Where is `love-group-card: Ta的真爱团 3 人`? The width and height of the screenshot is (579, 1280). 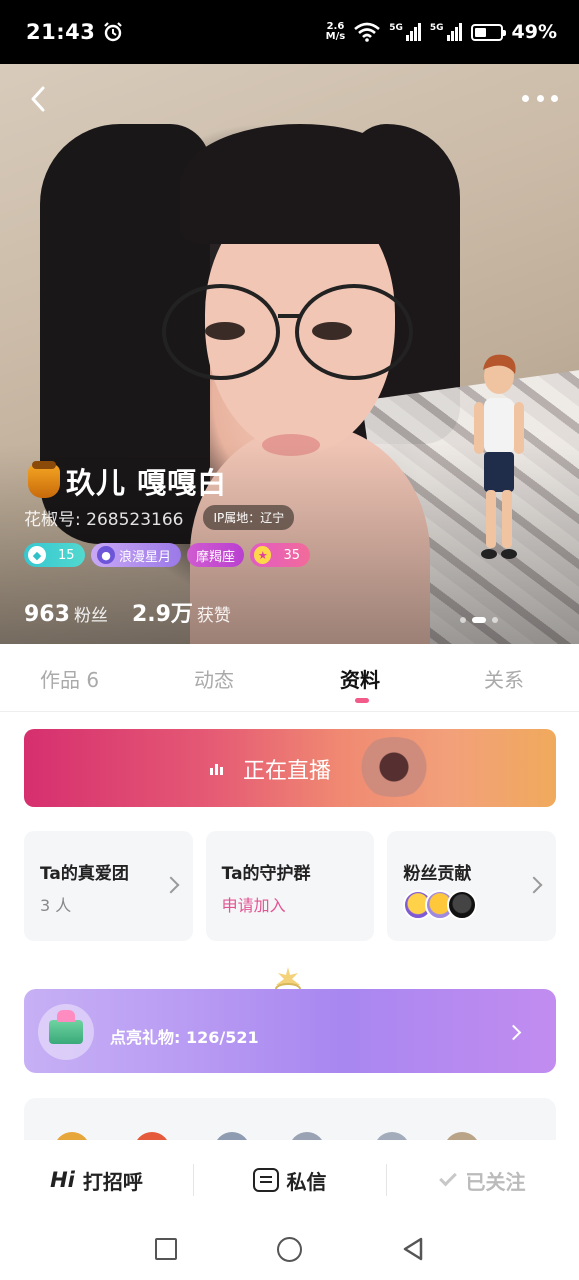
love-group-card: Ta的真爱团 3 人 is located at coordinates (108, 886).